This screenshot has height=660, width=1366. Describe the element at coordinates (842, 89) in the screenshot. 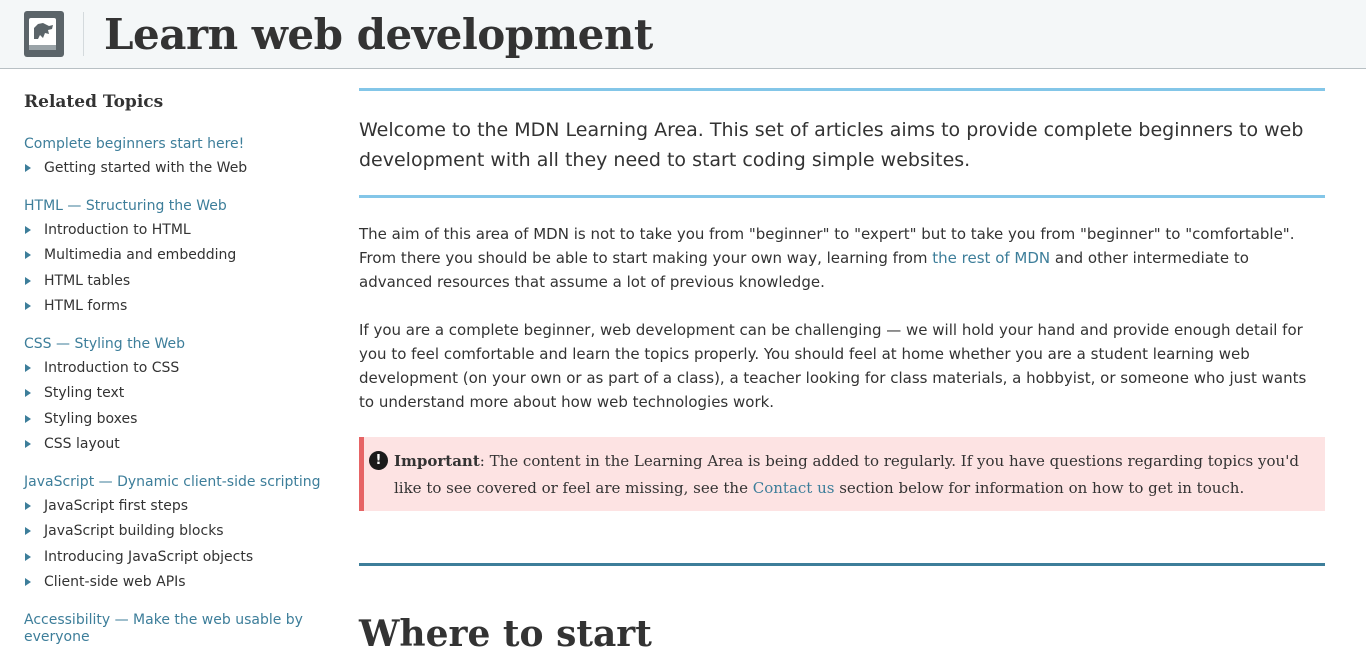

I see `intro-top-rule` at that location.